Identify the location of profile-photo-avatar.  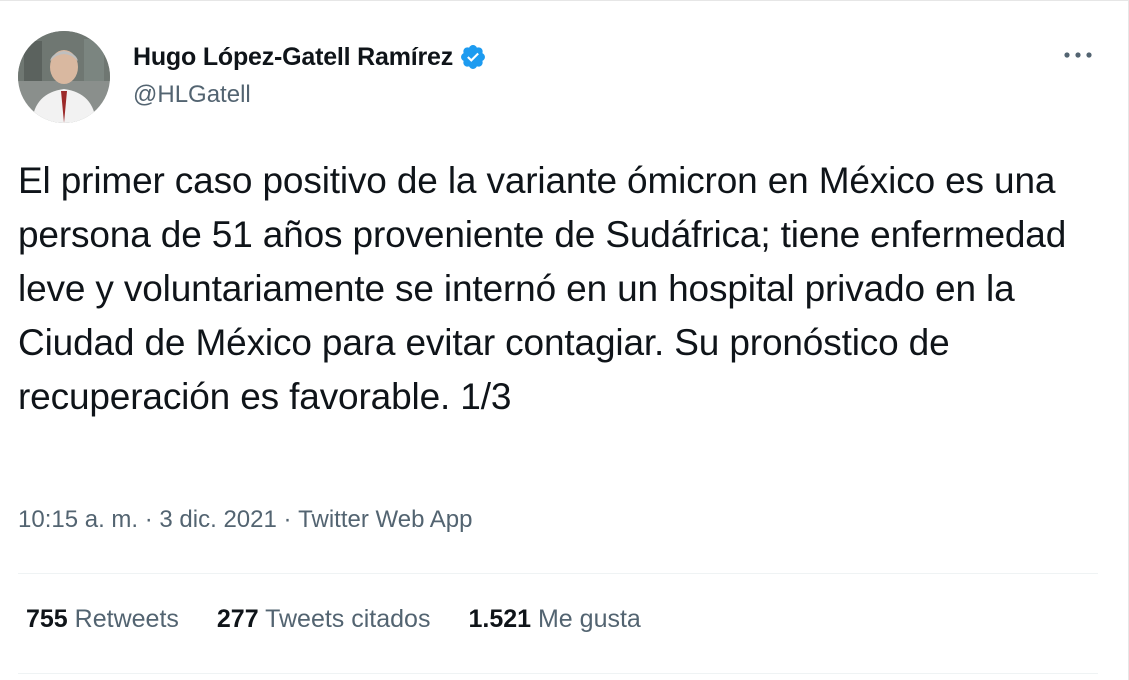
(64, 77).